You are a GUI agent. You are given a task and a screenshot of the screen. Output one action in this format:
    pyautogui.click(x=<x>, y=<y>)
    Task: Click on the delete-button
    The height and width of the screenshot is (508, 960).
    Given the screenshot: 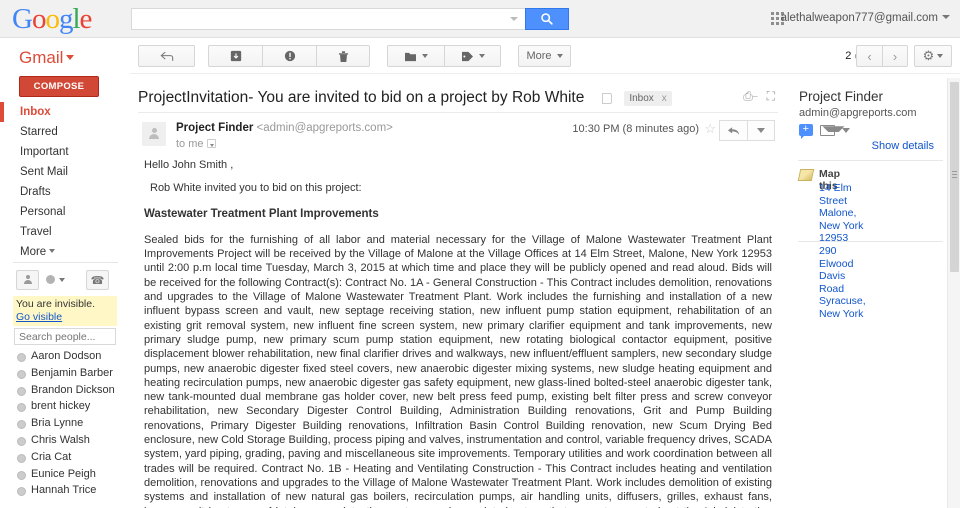 What is the action you would take?
    pyautogui.click(x=343, y=56)
    